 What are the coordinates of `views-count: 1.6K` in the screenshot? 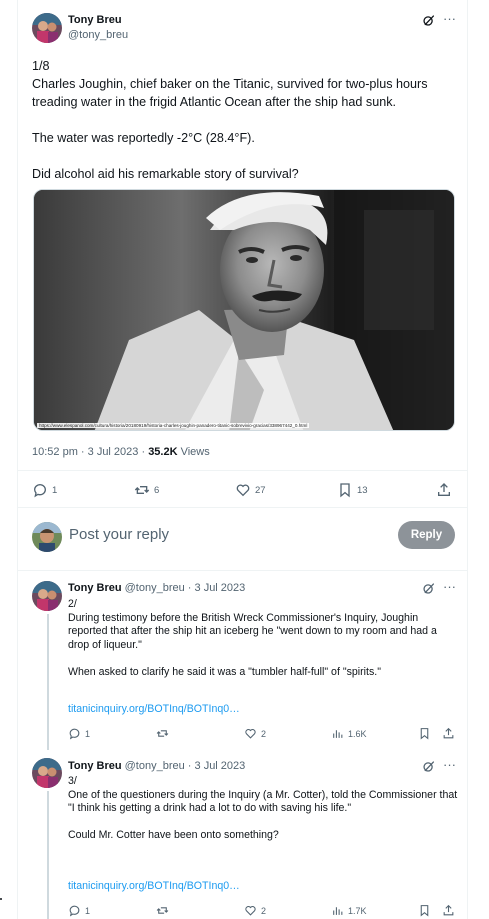 It's located at (357, 733).